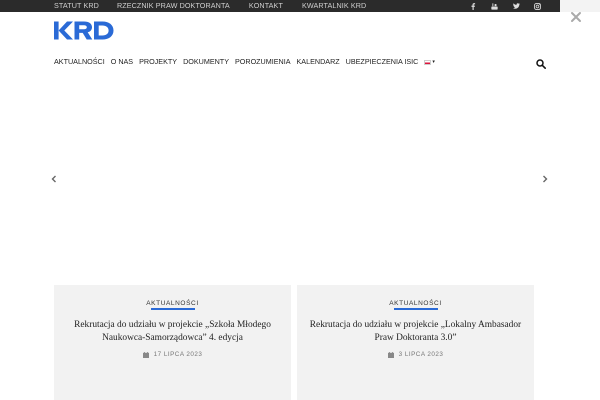  What do you see at coordinates (545, 177) in the screenshot?
I see `chevron-right-icon` at bounding box center [545, 177].